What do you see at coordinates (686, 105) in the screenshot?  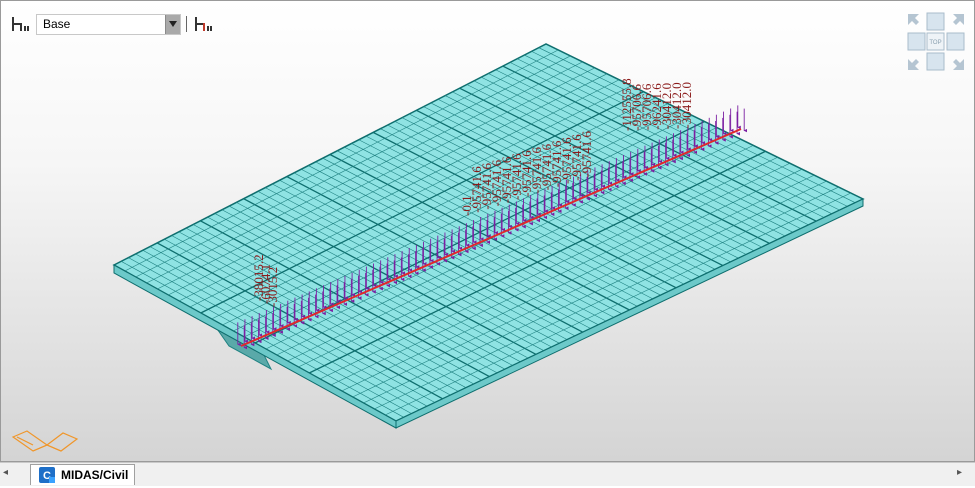 I see `result-label-right: -30412.0` at bounding box center [686, 105].